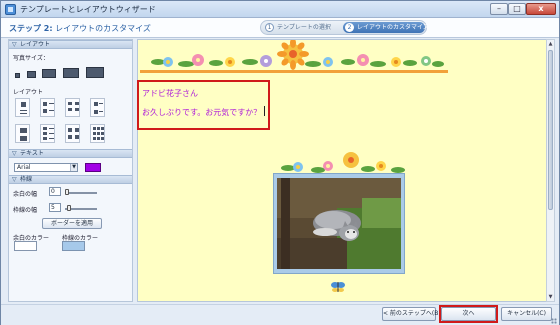  I want to click on scroll-down-icon: ▼, so click(550, 297).